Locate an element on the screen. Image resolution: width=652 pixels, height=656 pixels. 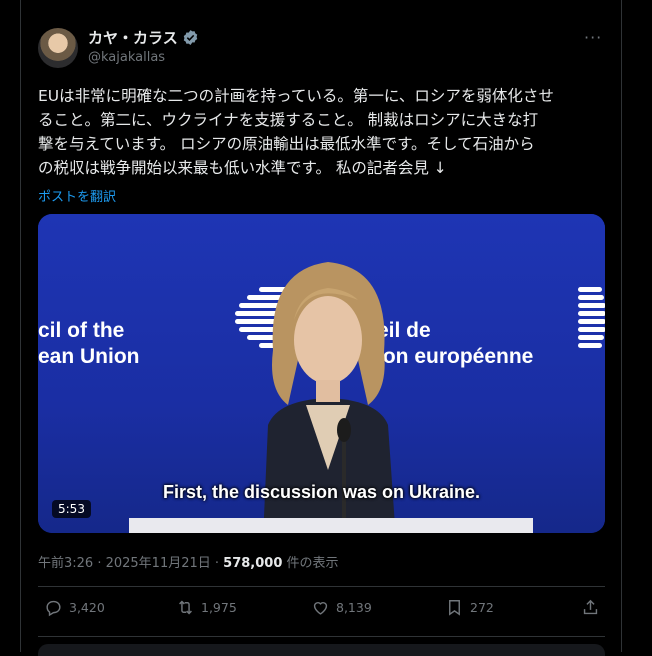
bookmark-count: 272 is located at coordinates (482, 607).